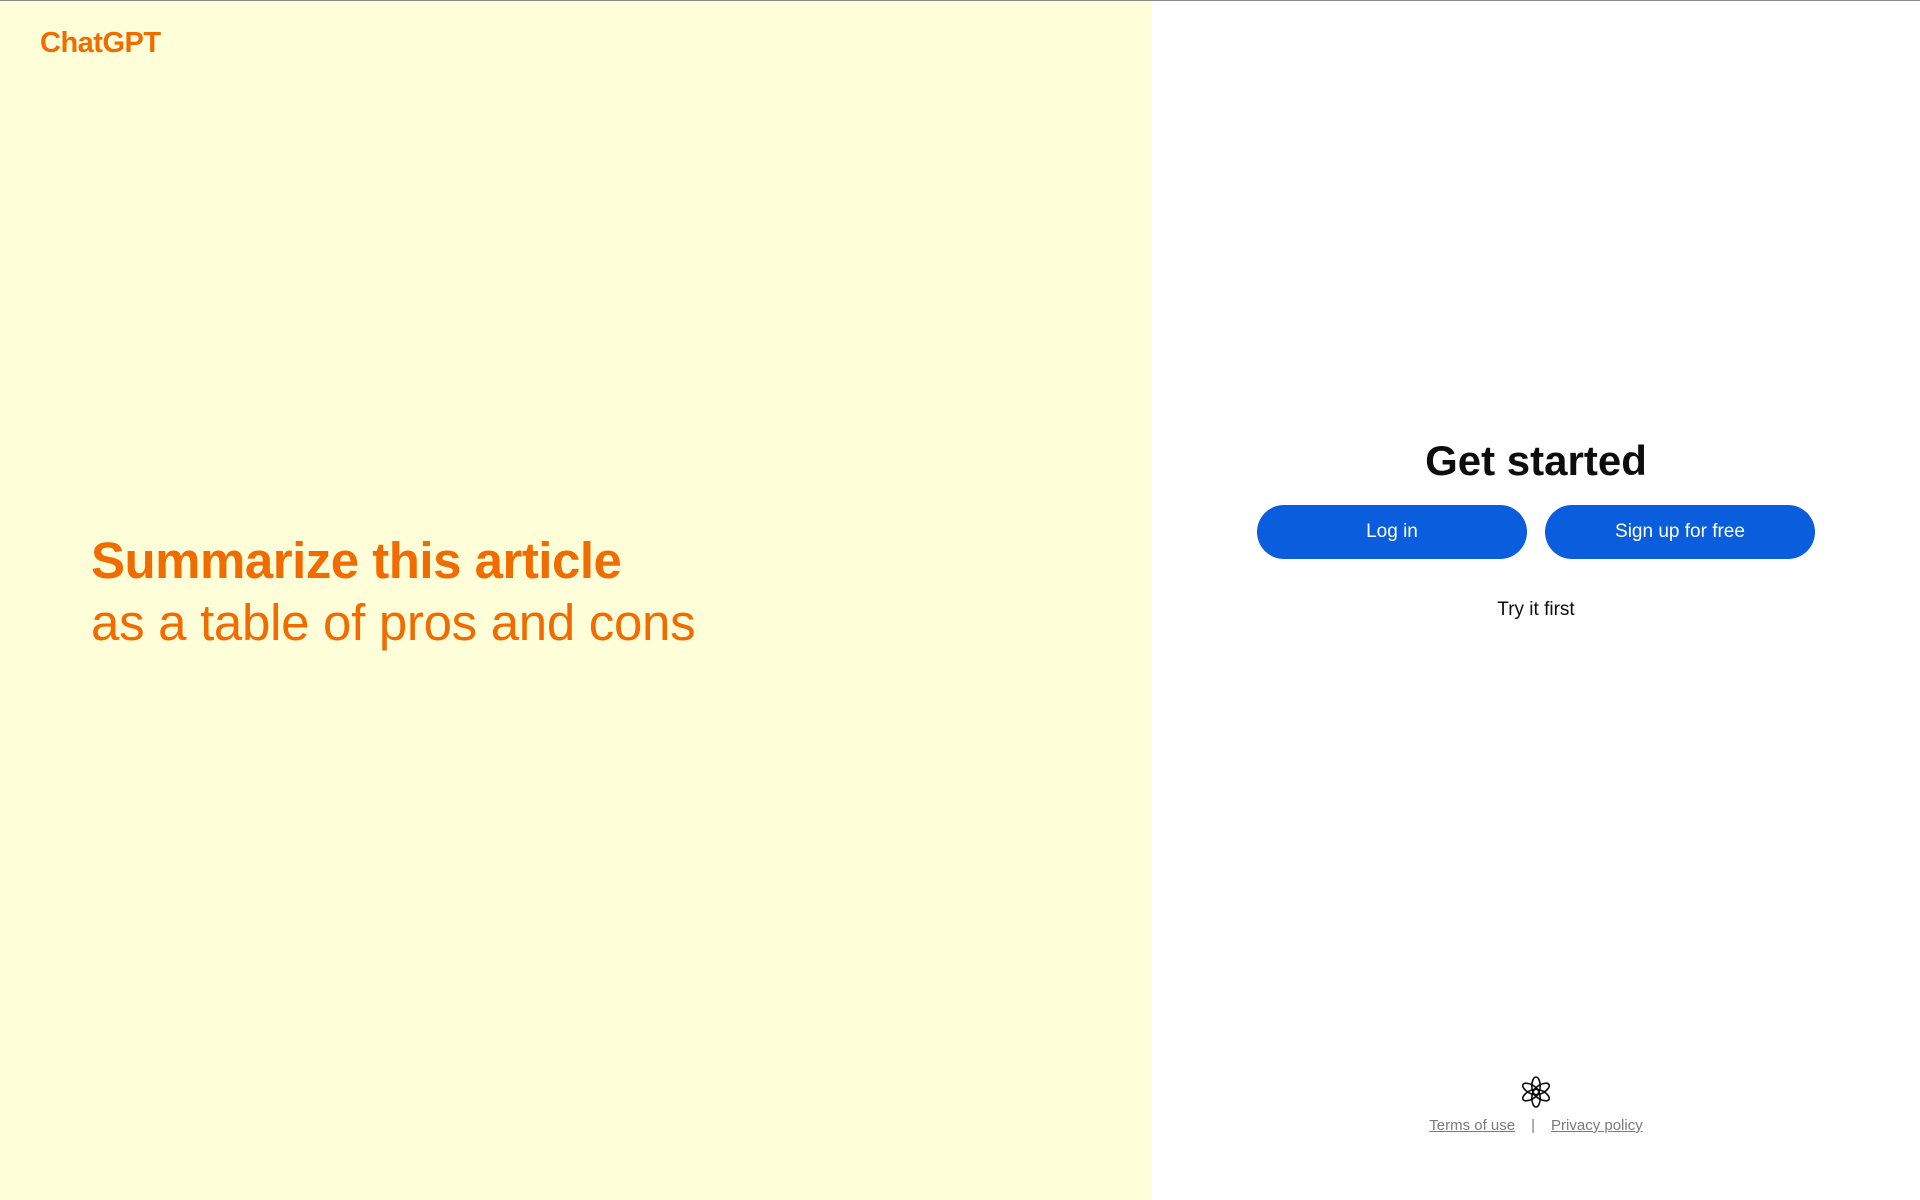 Image resolution: width=1920 pixels, height=1200 pixels. Describe the element at coordinates (356, 560) in the screenshot. I see `hero-line-bold: Summarize this article` at that location.